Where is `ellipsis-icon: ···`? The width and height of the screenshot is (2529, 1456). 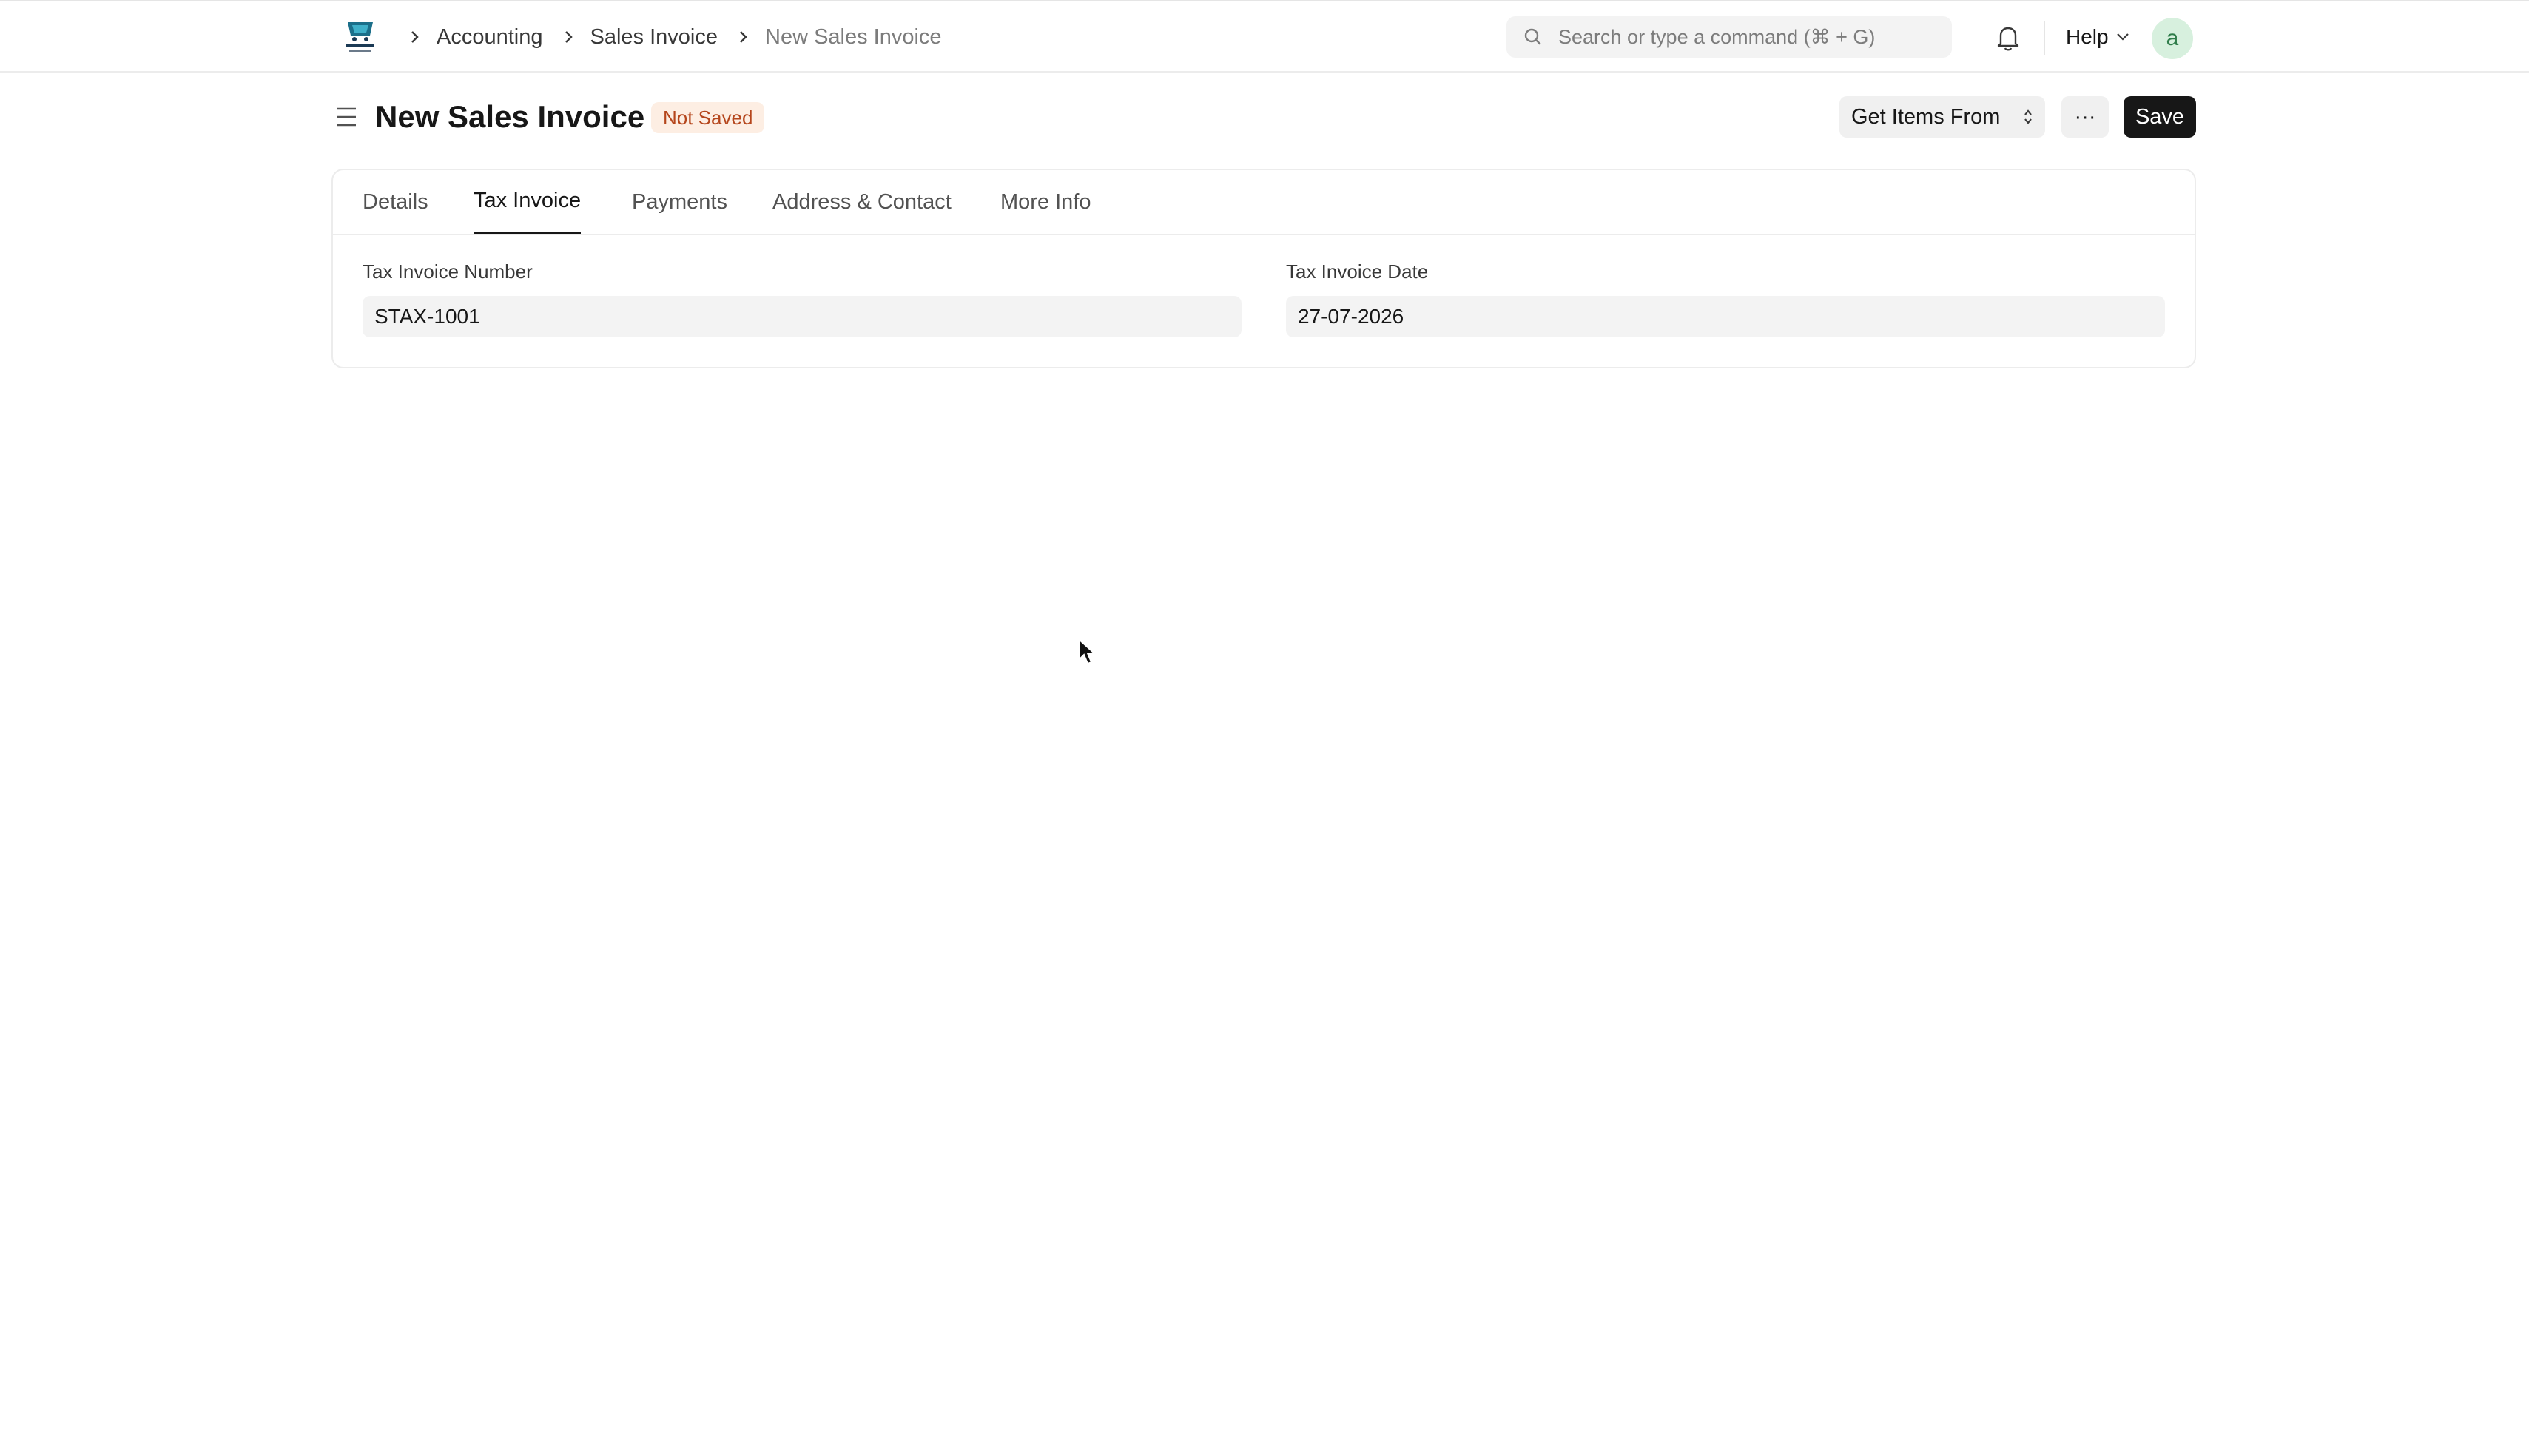
ellipsis-icon: ··· is located at coordinates (2085, 116).